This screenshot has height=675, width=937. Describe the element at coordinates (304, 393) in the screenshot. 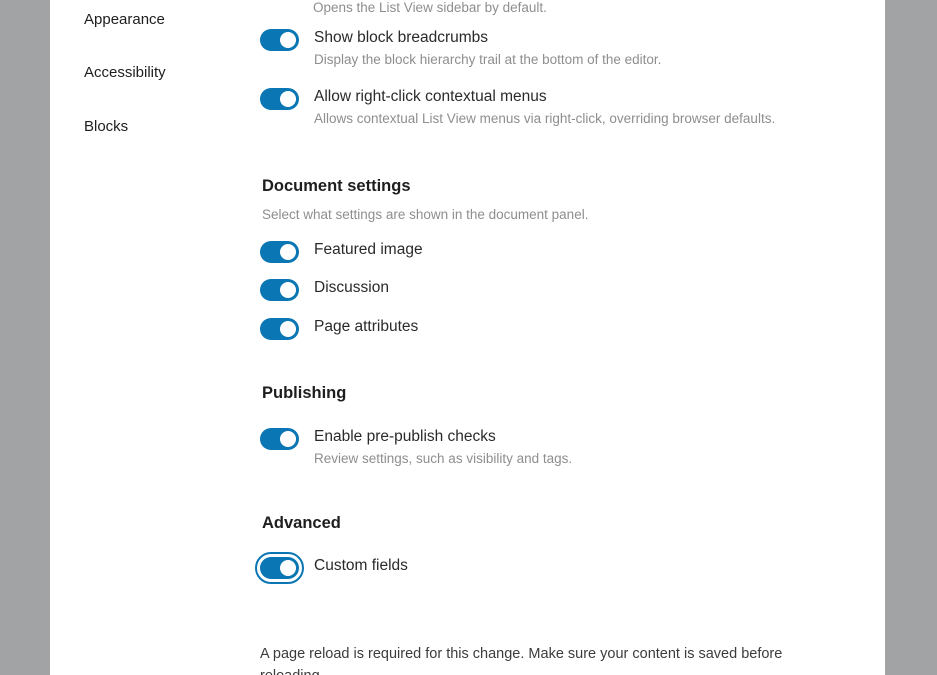

I see `section-title-publishing: Publishing` at that location.